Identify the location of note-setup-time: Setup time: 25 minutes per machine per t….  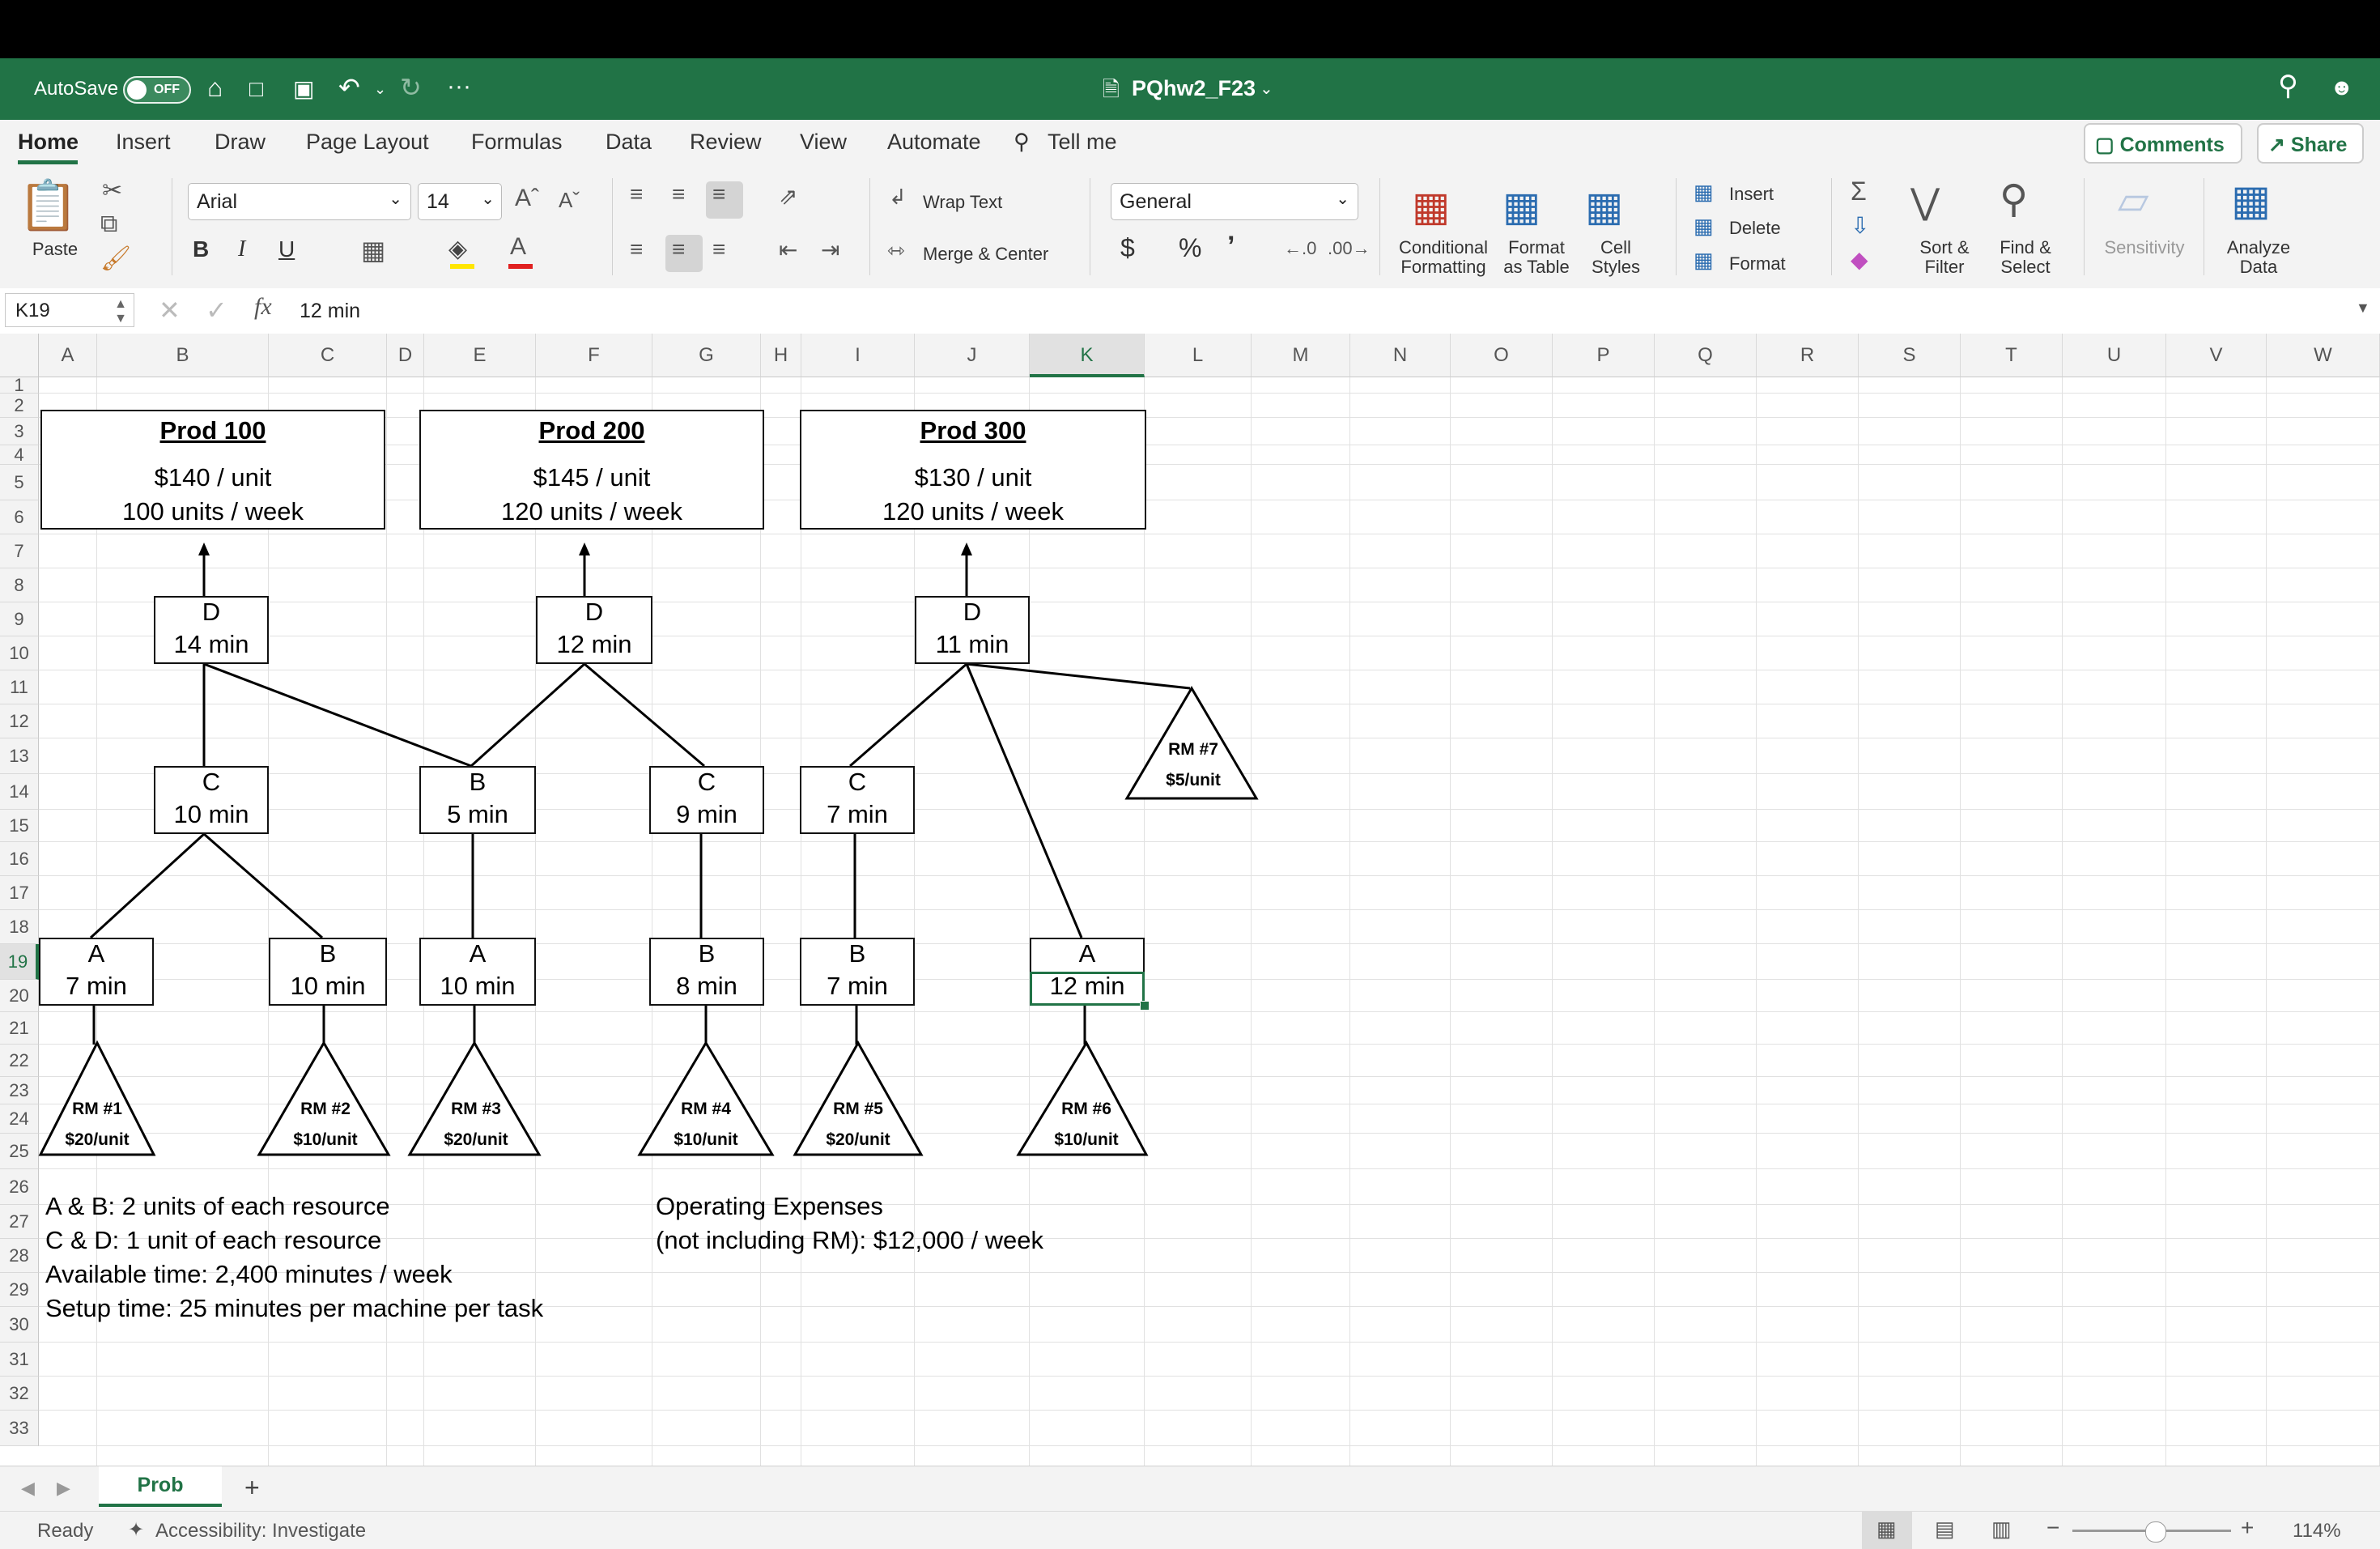
(294, 1308).